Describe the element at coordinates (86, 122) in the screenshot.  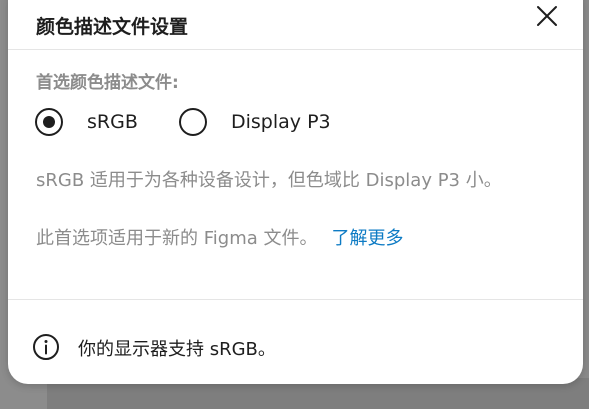
I see `radio-srgb: sRGB` at that location.